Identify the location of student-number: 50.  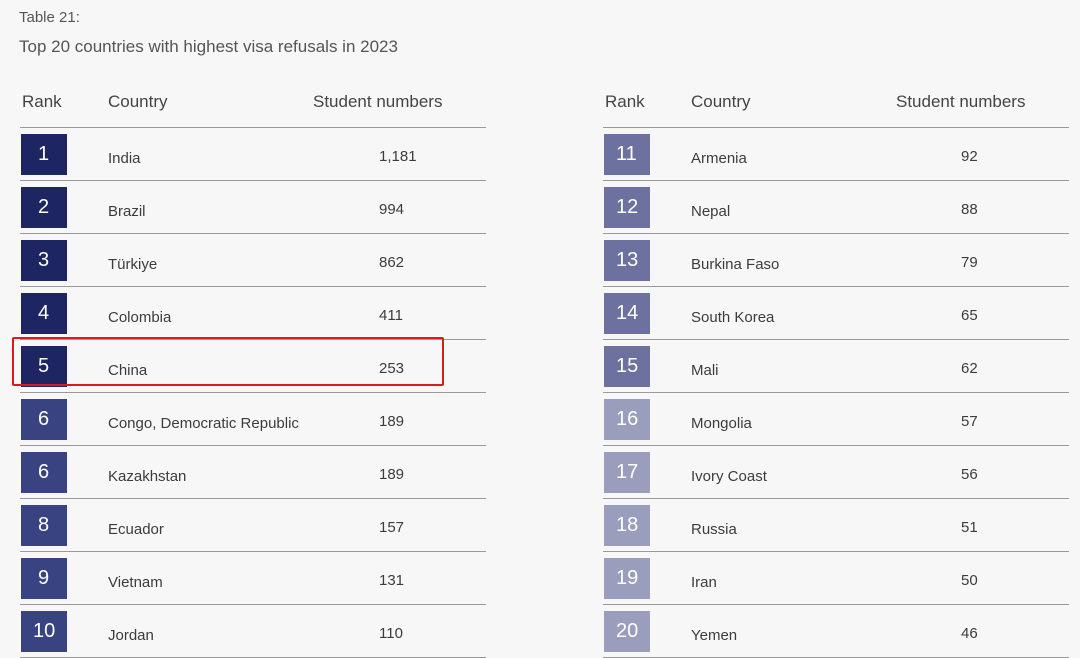
(969, 580).